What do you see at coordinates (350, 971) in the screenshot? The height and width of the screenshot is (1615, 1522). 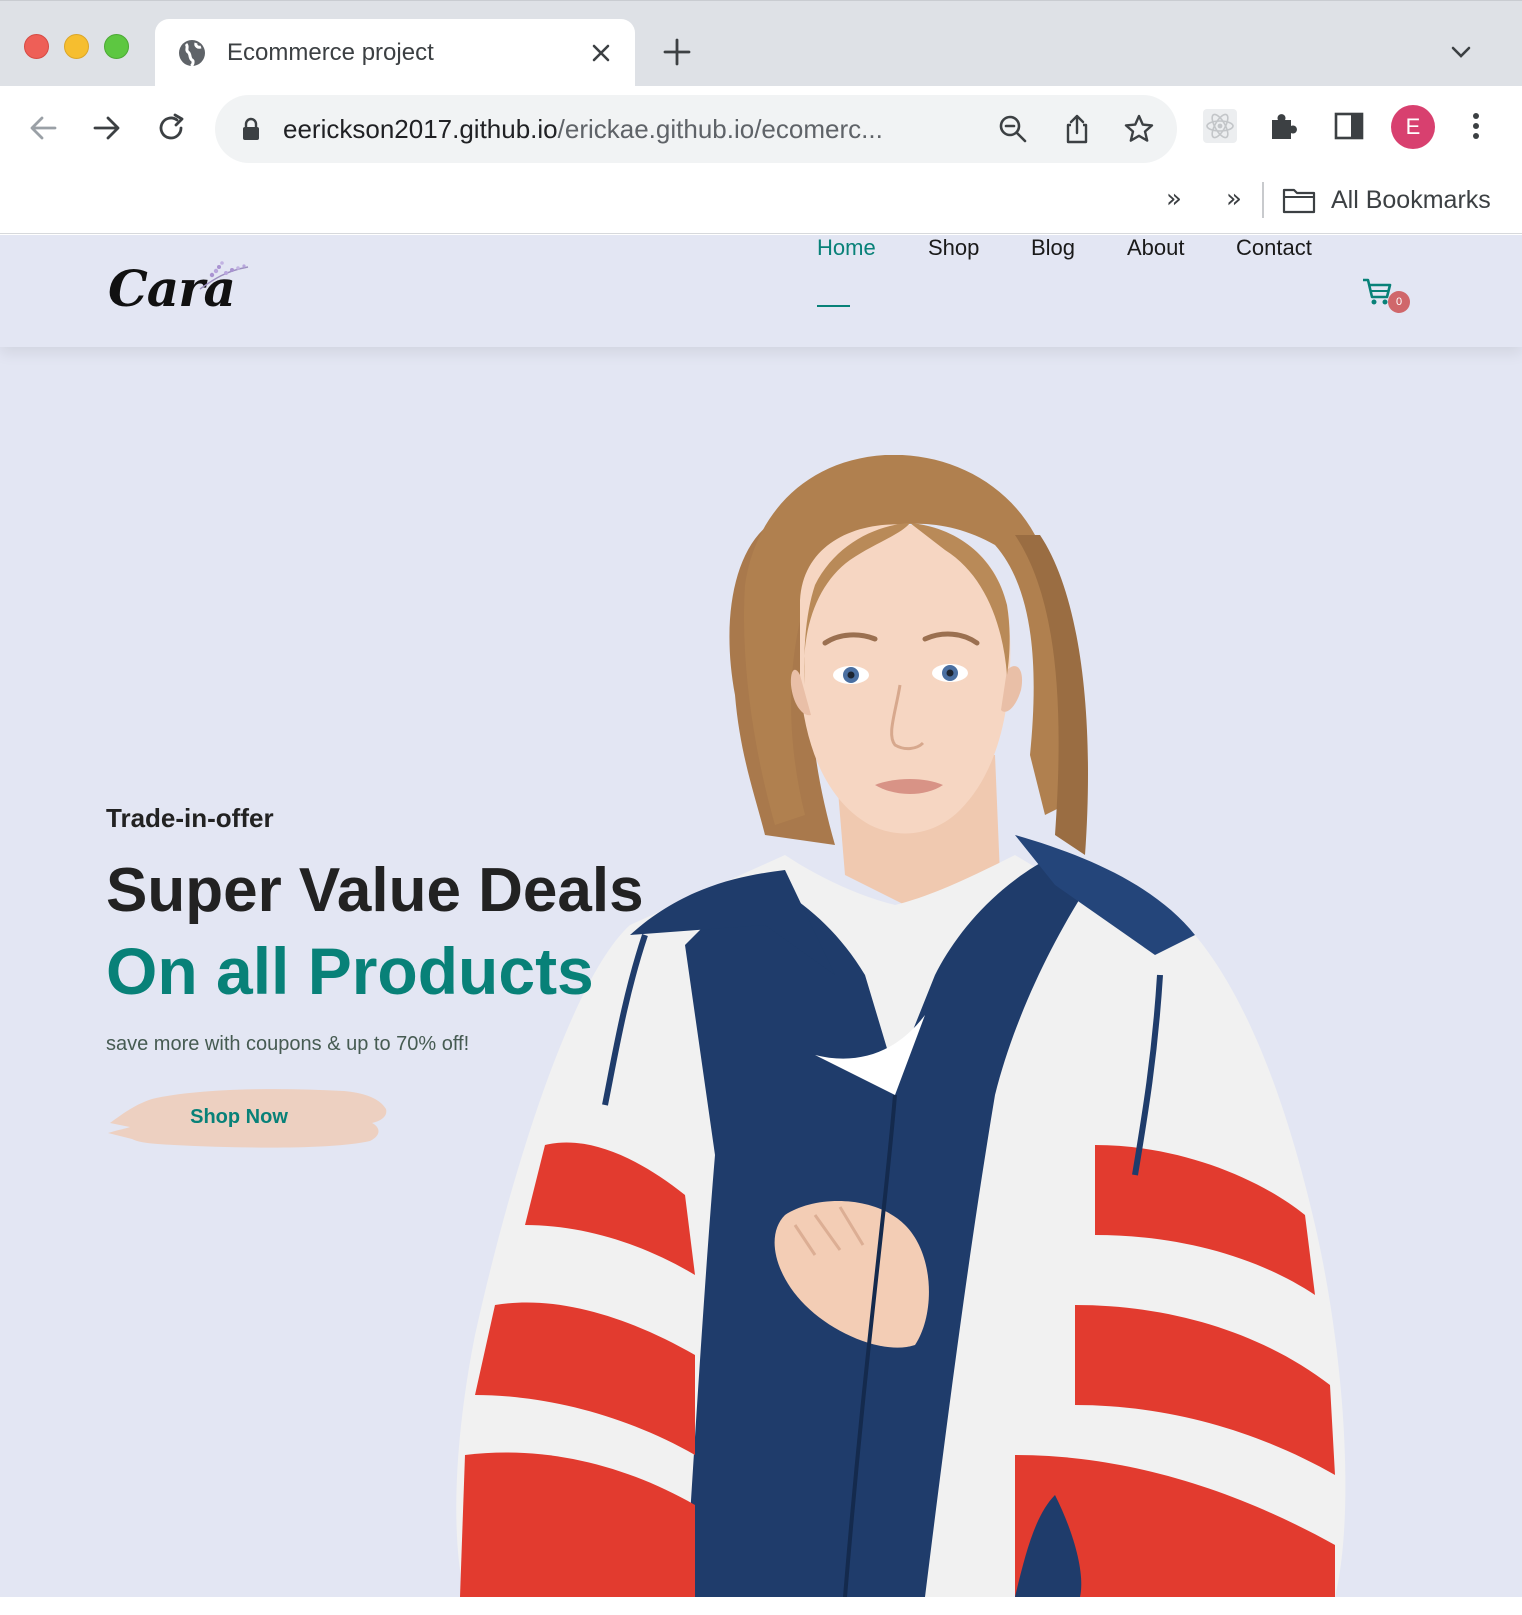 I see `hero-headline-accent: On all Products` at bounding box center [350, 971].